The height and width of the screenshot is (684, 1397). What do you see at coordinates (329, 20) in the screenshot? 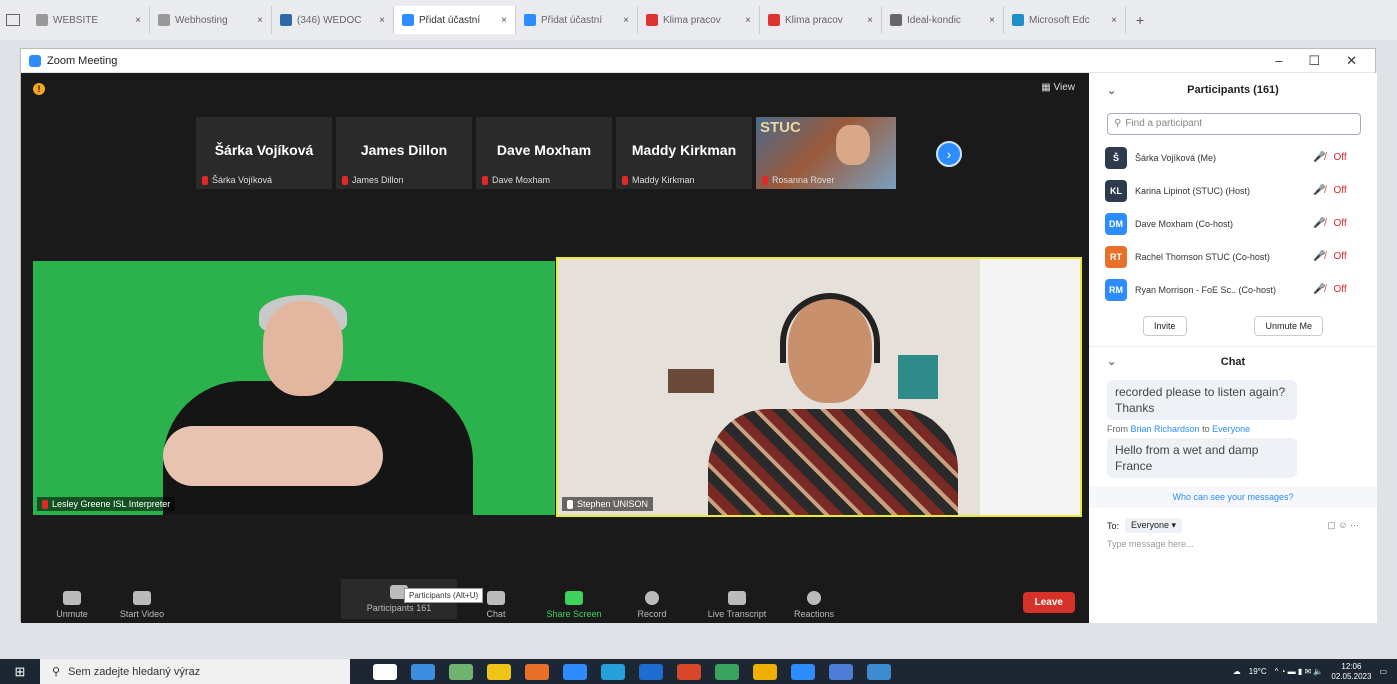
I see `tab-label: (346) WEDOC` at bounding box center [329, 20].